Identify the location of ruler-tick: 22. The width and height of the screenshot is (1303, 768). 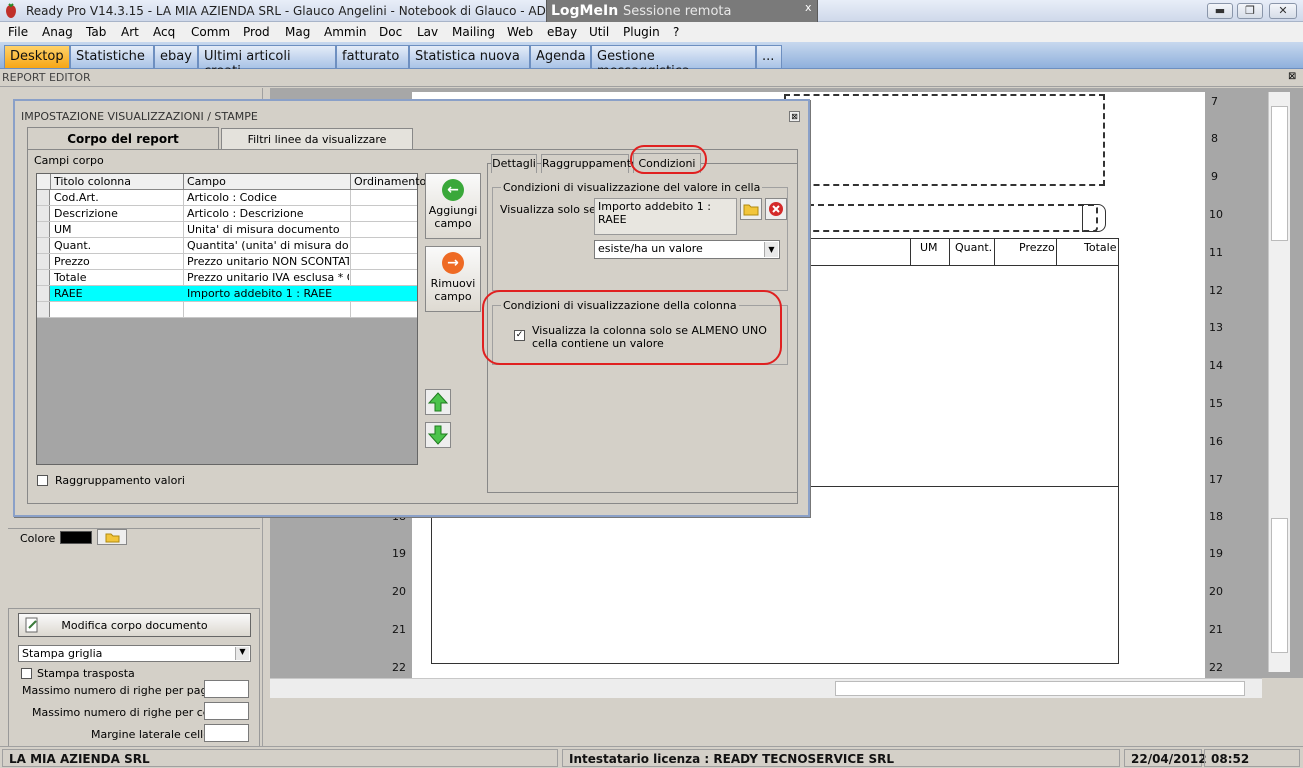
(1216, 667).